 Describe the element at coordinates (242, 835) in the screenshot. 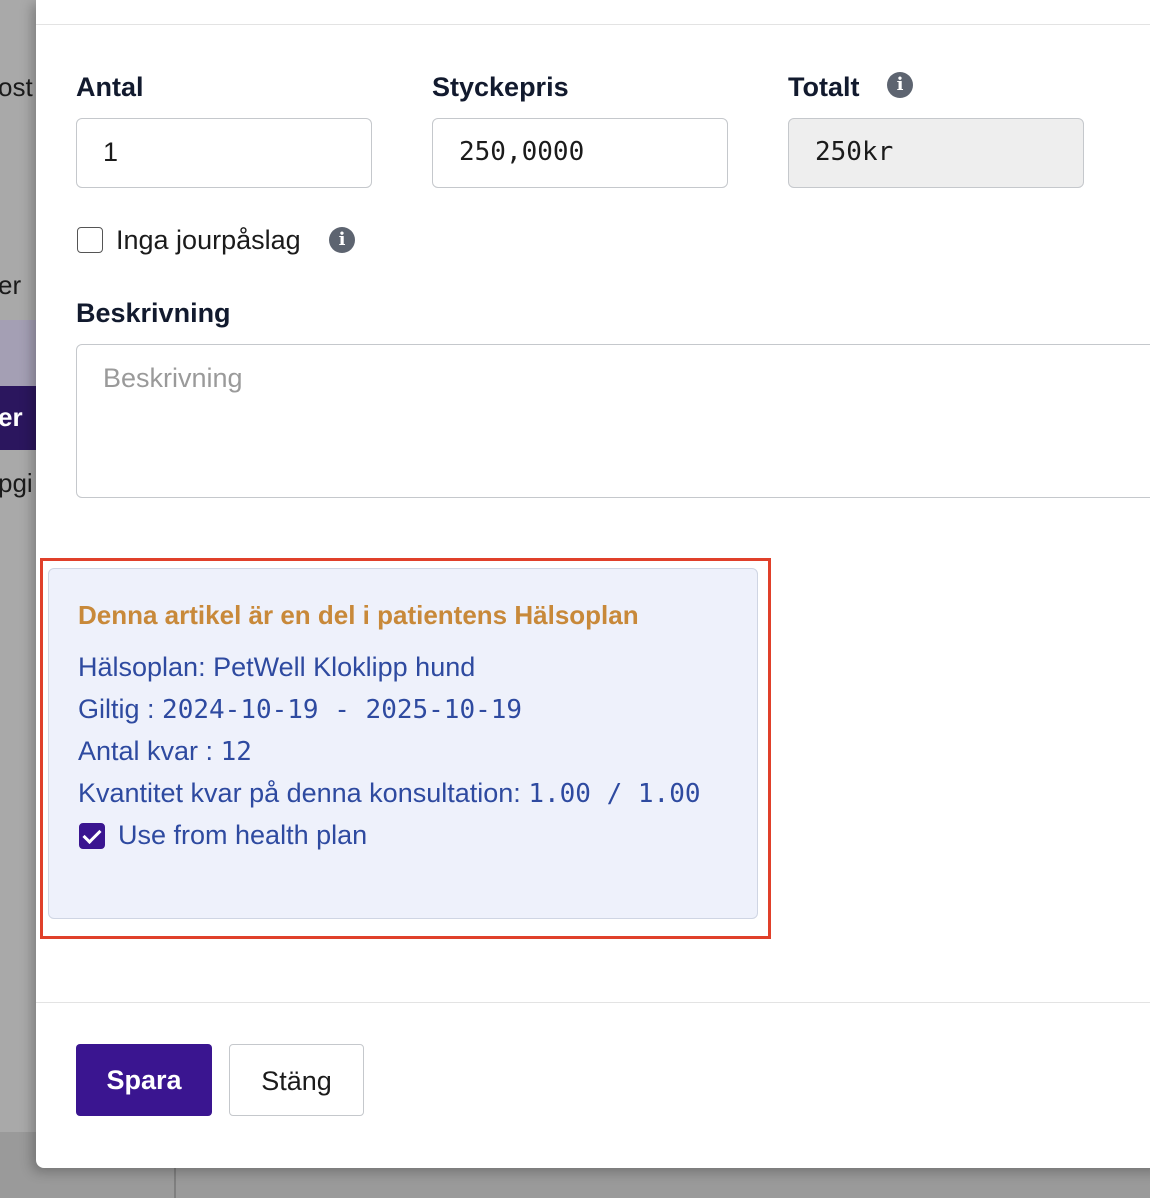

I see `use-from-health-plan-label: Use from health plan` at that location.